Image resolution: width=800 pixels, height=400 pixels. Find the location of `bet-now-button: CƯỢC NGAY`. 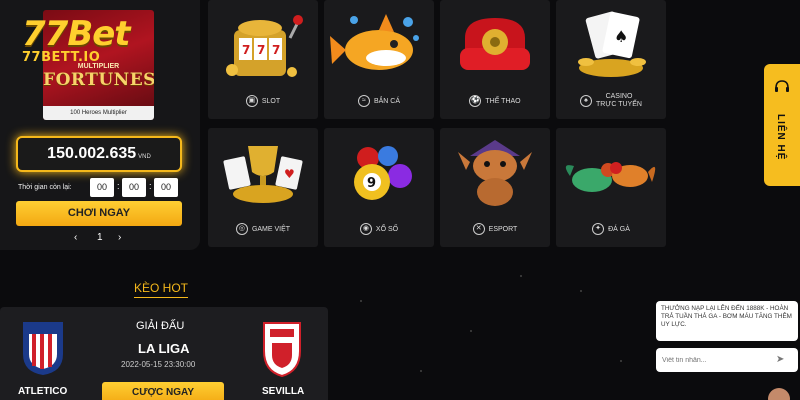

bet-now-button: CƯỢC NGAY is located at coordinates (163, 391).